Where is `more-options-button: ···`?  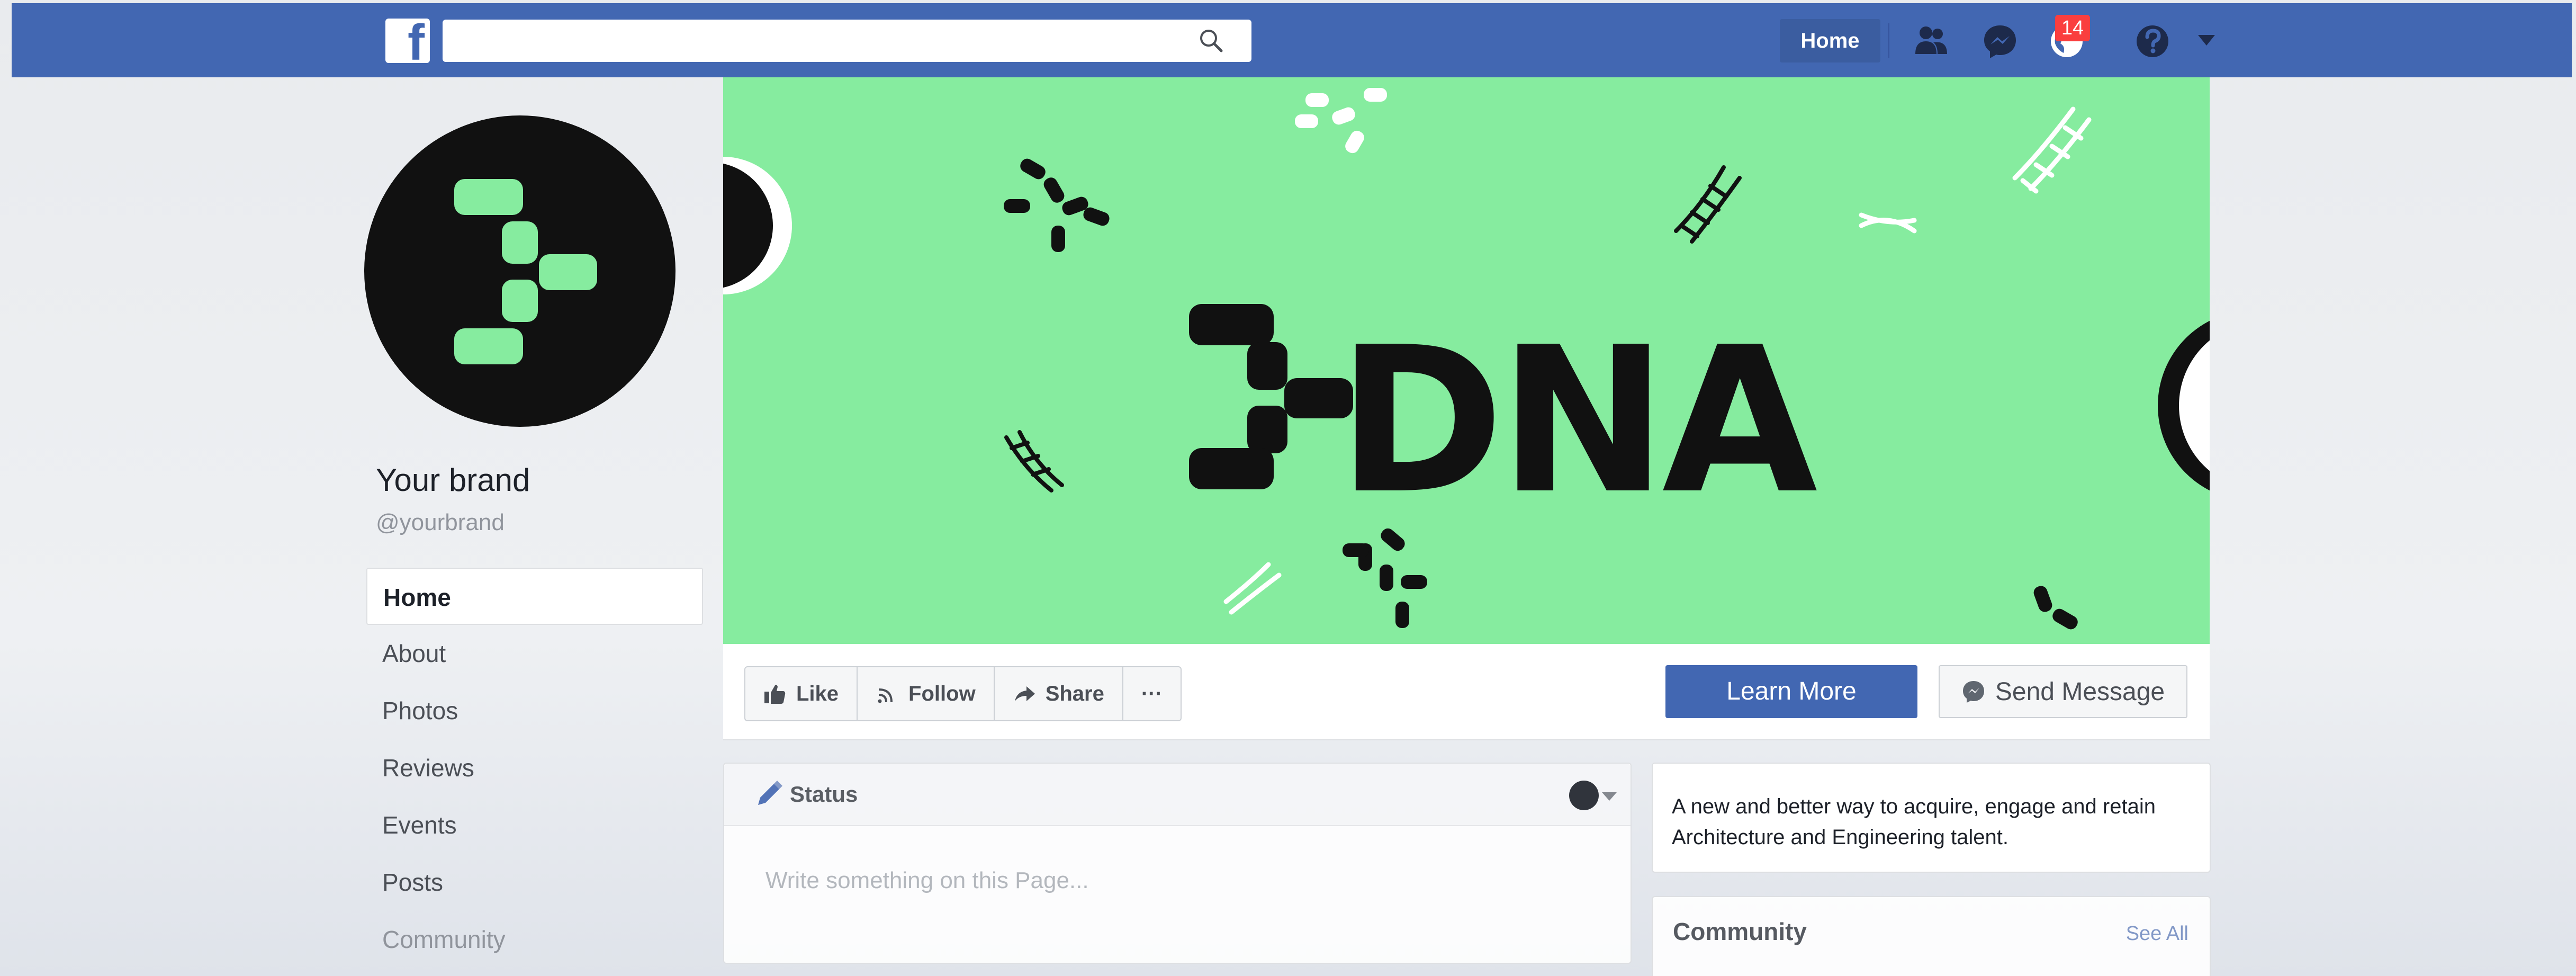 more-options-button: ··· is located at coordinates (1152, 693).